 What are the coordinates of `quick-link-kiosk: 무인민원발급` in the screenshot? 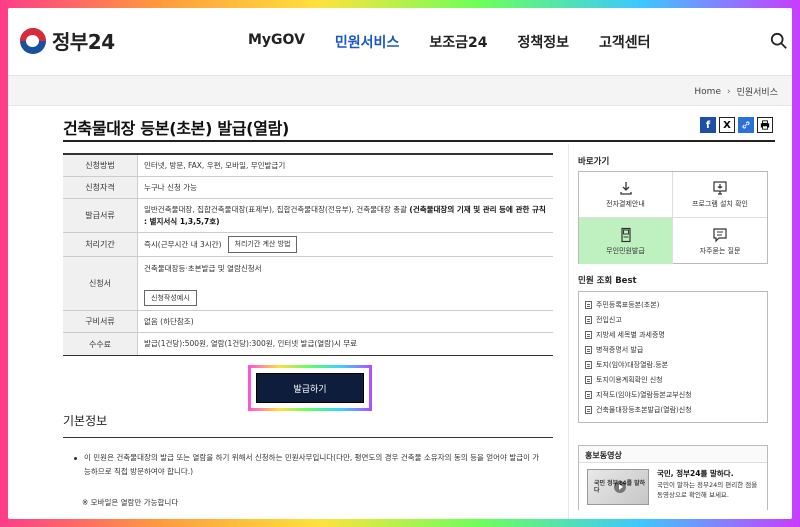 It's located at (626, 241).